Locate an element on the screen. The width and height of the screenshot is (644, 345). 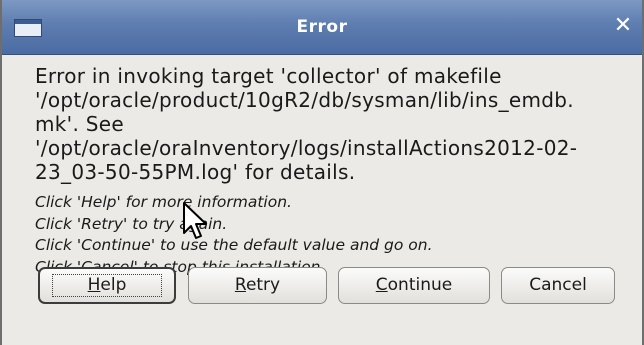
help-button-label: Help is located at coordinates (107, 285).